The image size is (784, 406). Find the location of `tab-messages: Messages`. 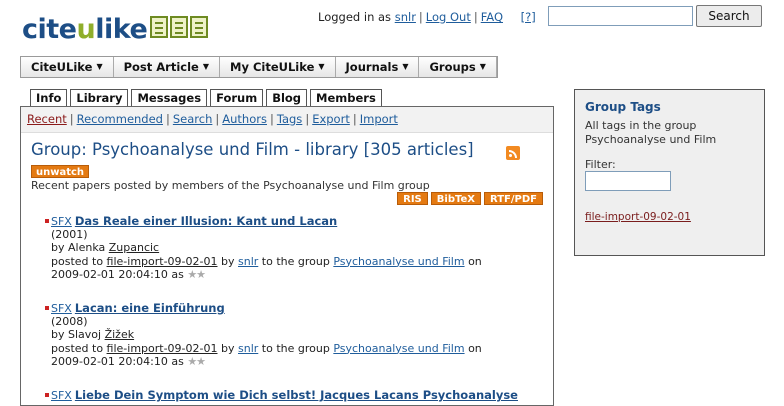

tab-messages: Messages is located at coordinates (169, 98).